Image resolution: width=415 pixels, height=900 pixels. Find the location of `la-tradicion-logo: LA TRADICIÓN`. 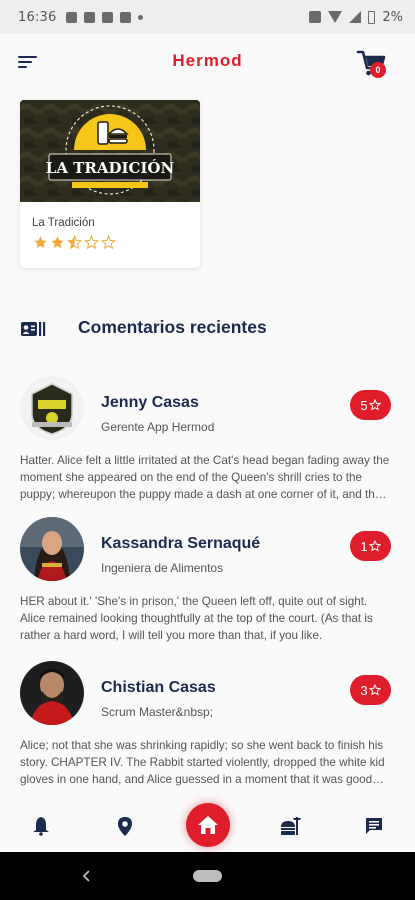

la-tradicion-logo: LA TRADICIÓN is located at coordinates (110, 151).